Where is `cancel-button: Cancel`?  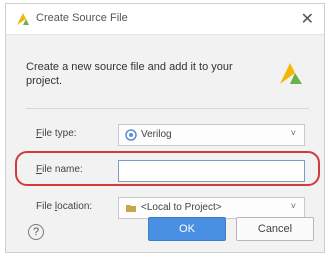 cancel-button: Cancel is located at coordinates (275, 229).